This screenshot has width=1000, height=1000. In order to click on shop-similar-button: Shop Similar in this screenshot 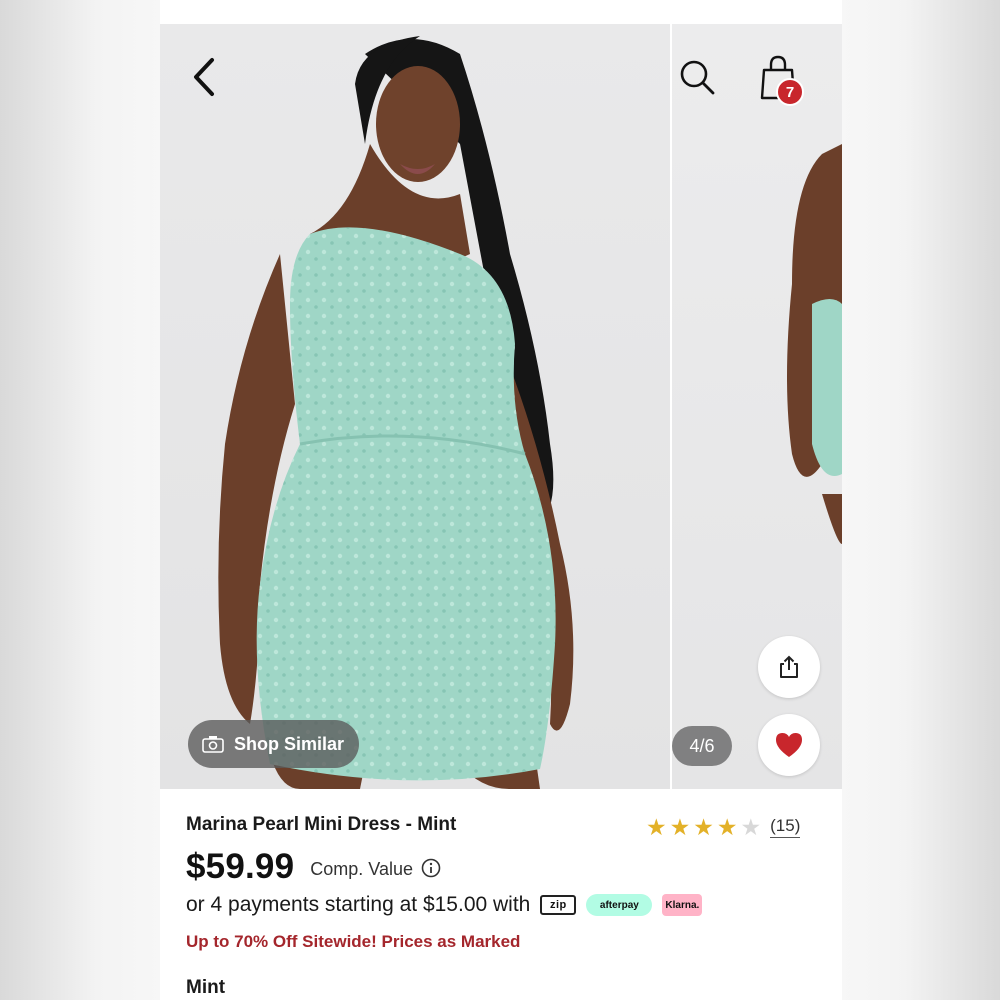, I will do `click(273, 744)`.